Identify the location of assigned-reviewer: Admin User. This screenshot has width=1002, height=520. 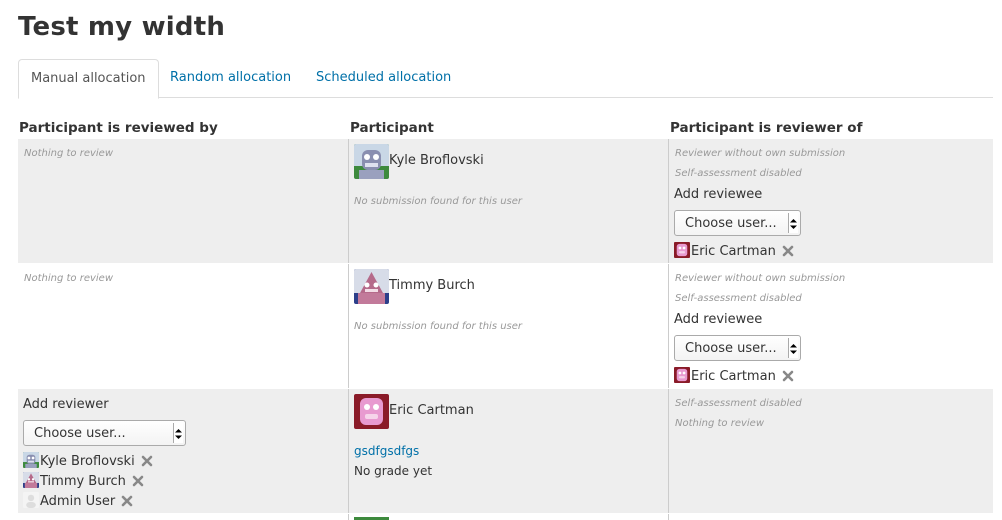
(78, 501).